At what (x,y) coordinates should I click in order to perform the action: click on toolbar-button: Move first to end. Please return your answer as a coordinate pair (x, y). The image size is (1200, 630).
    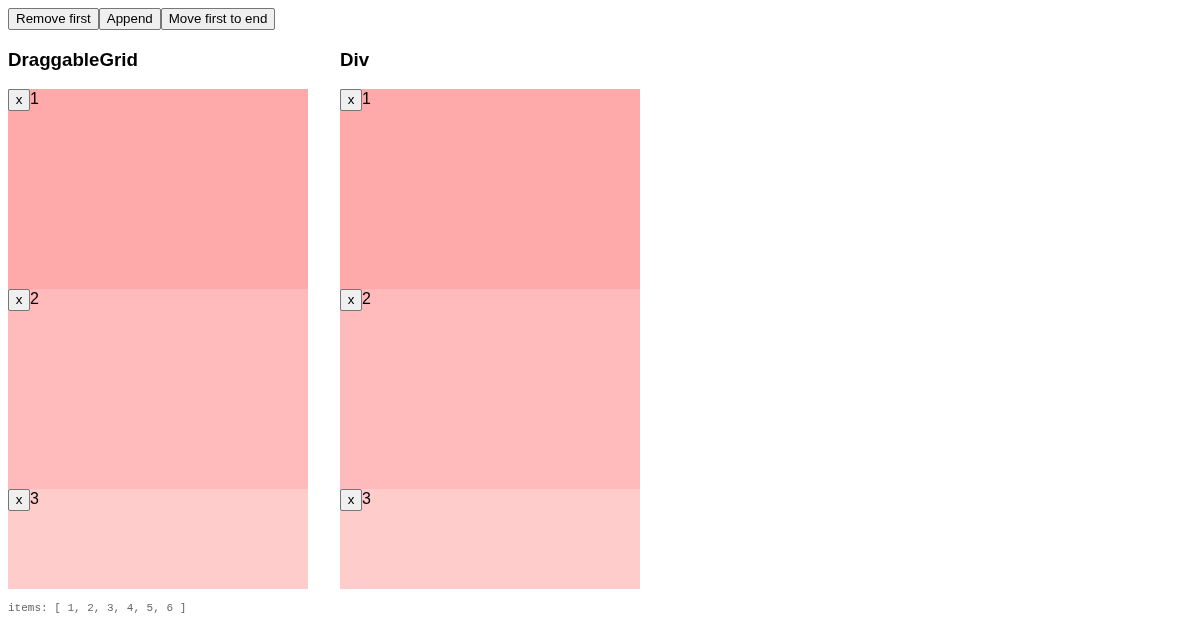
    Looking at the image, I should click on (218, 19).